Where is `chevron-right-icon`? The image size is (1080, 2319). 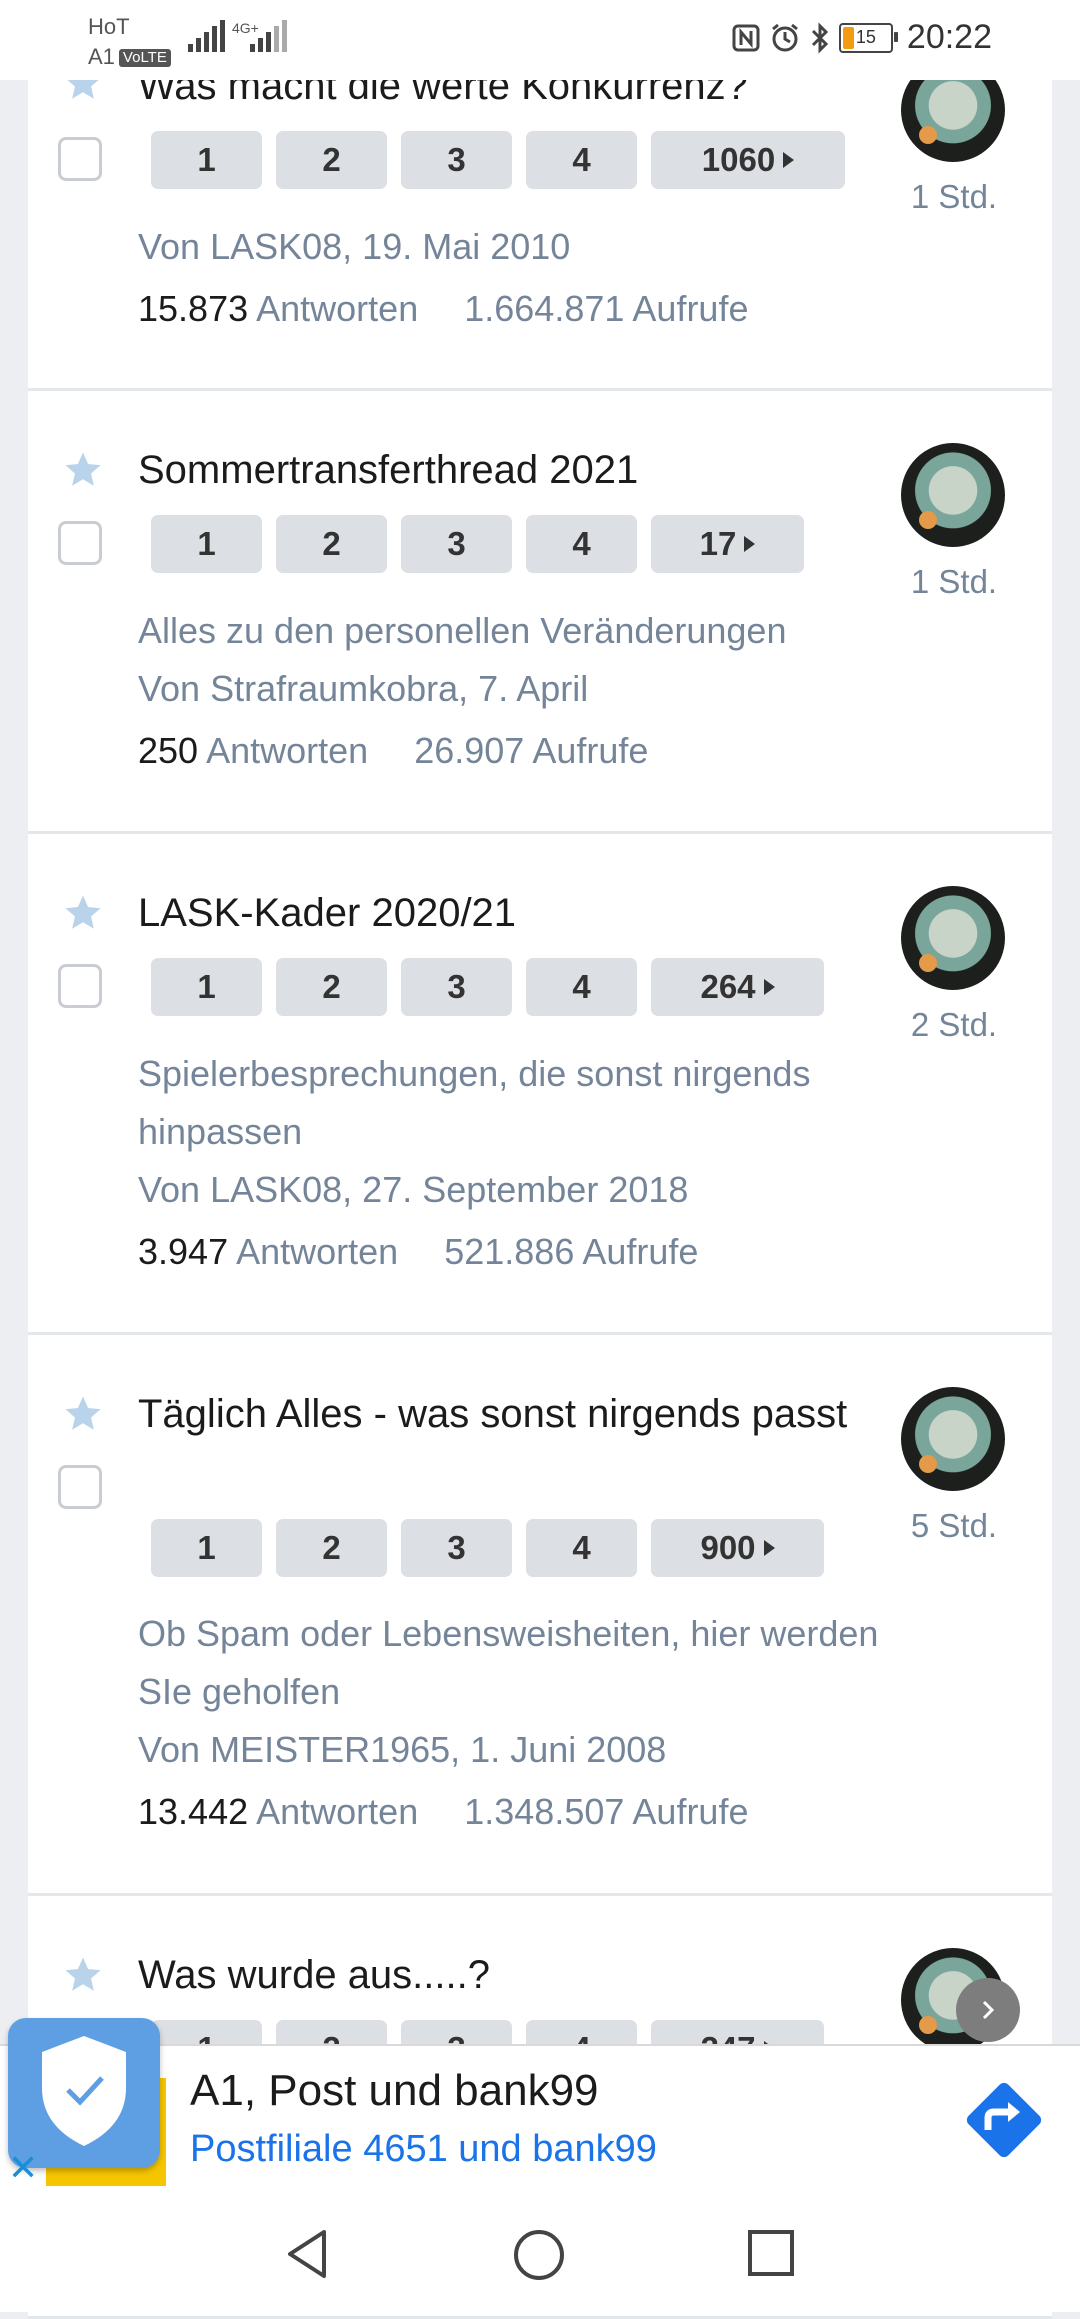
chevron-right-icon is located at coordinates (988, 2010).